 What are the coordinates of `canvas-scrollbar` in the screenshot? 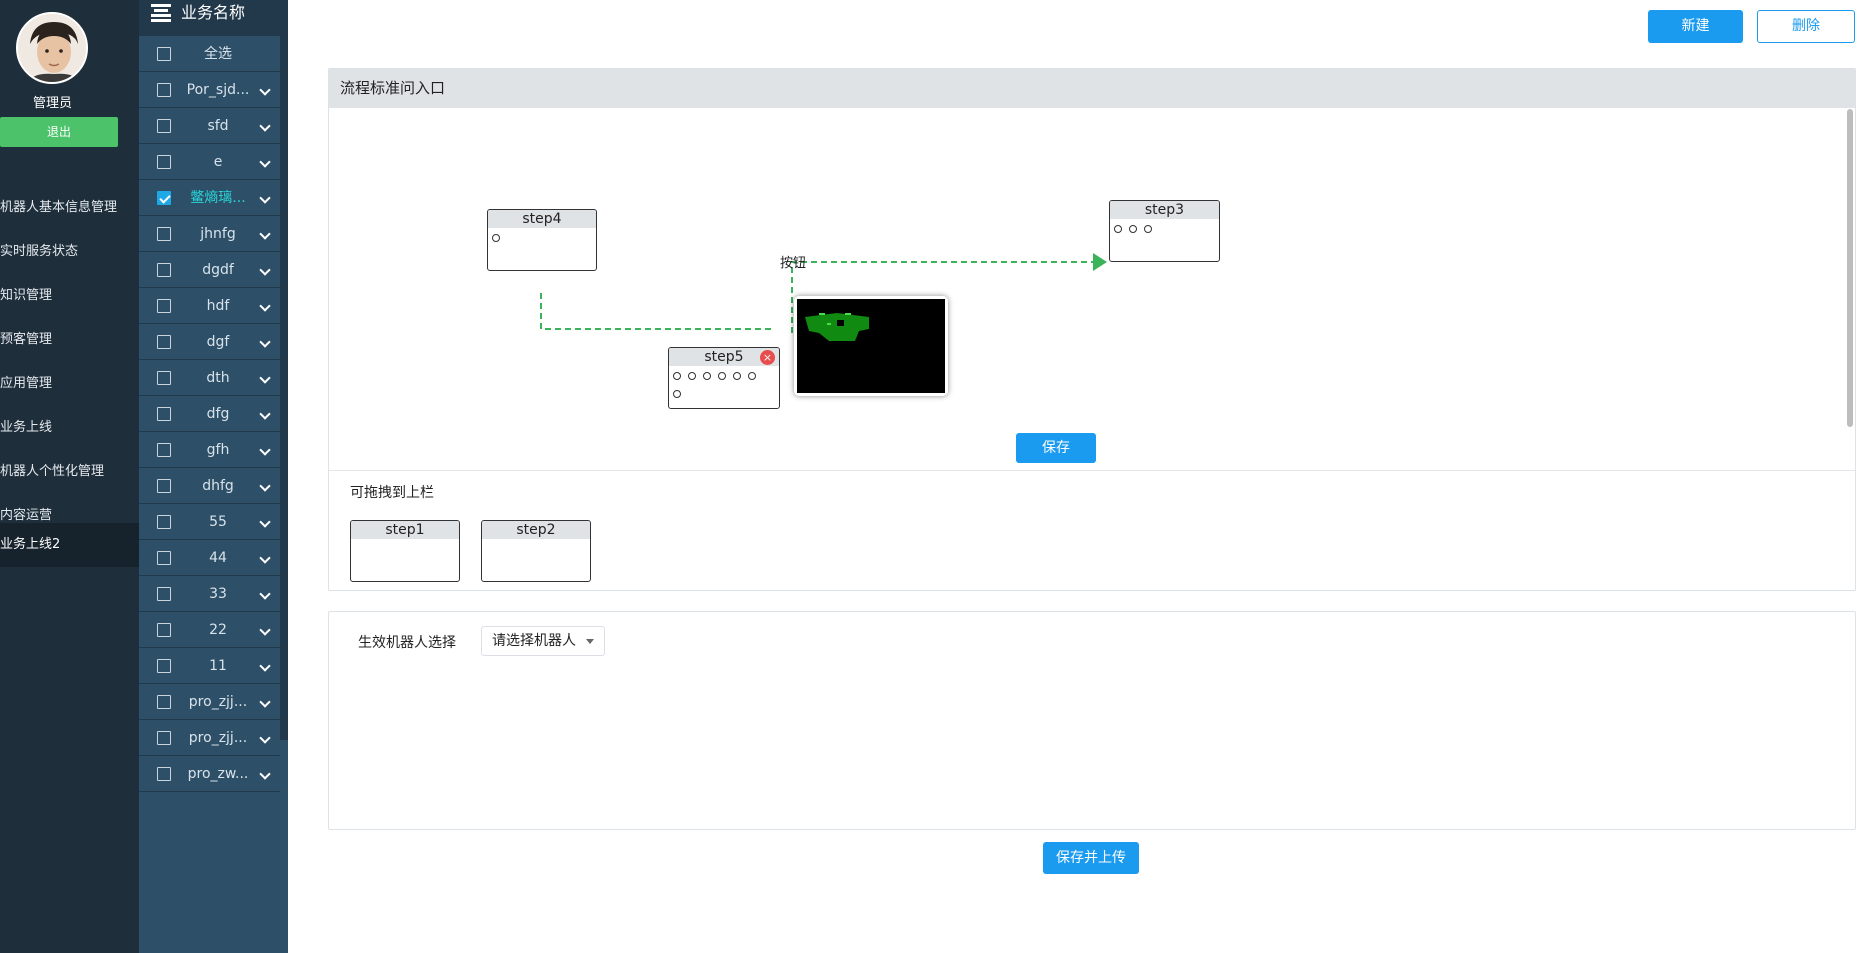 It's located at (1850, 268).